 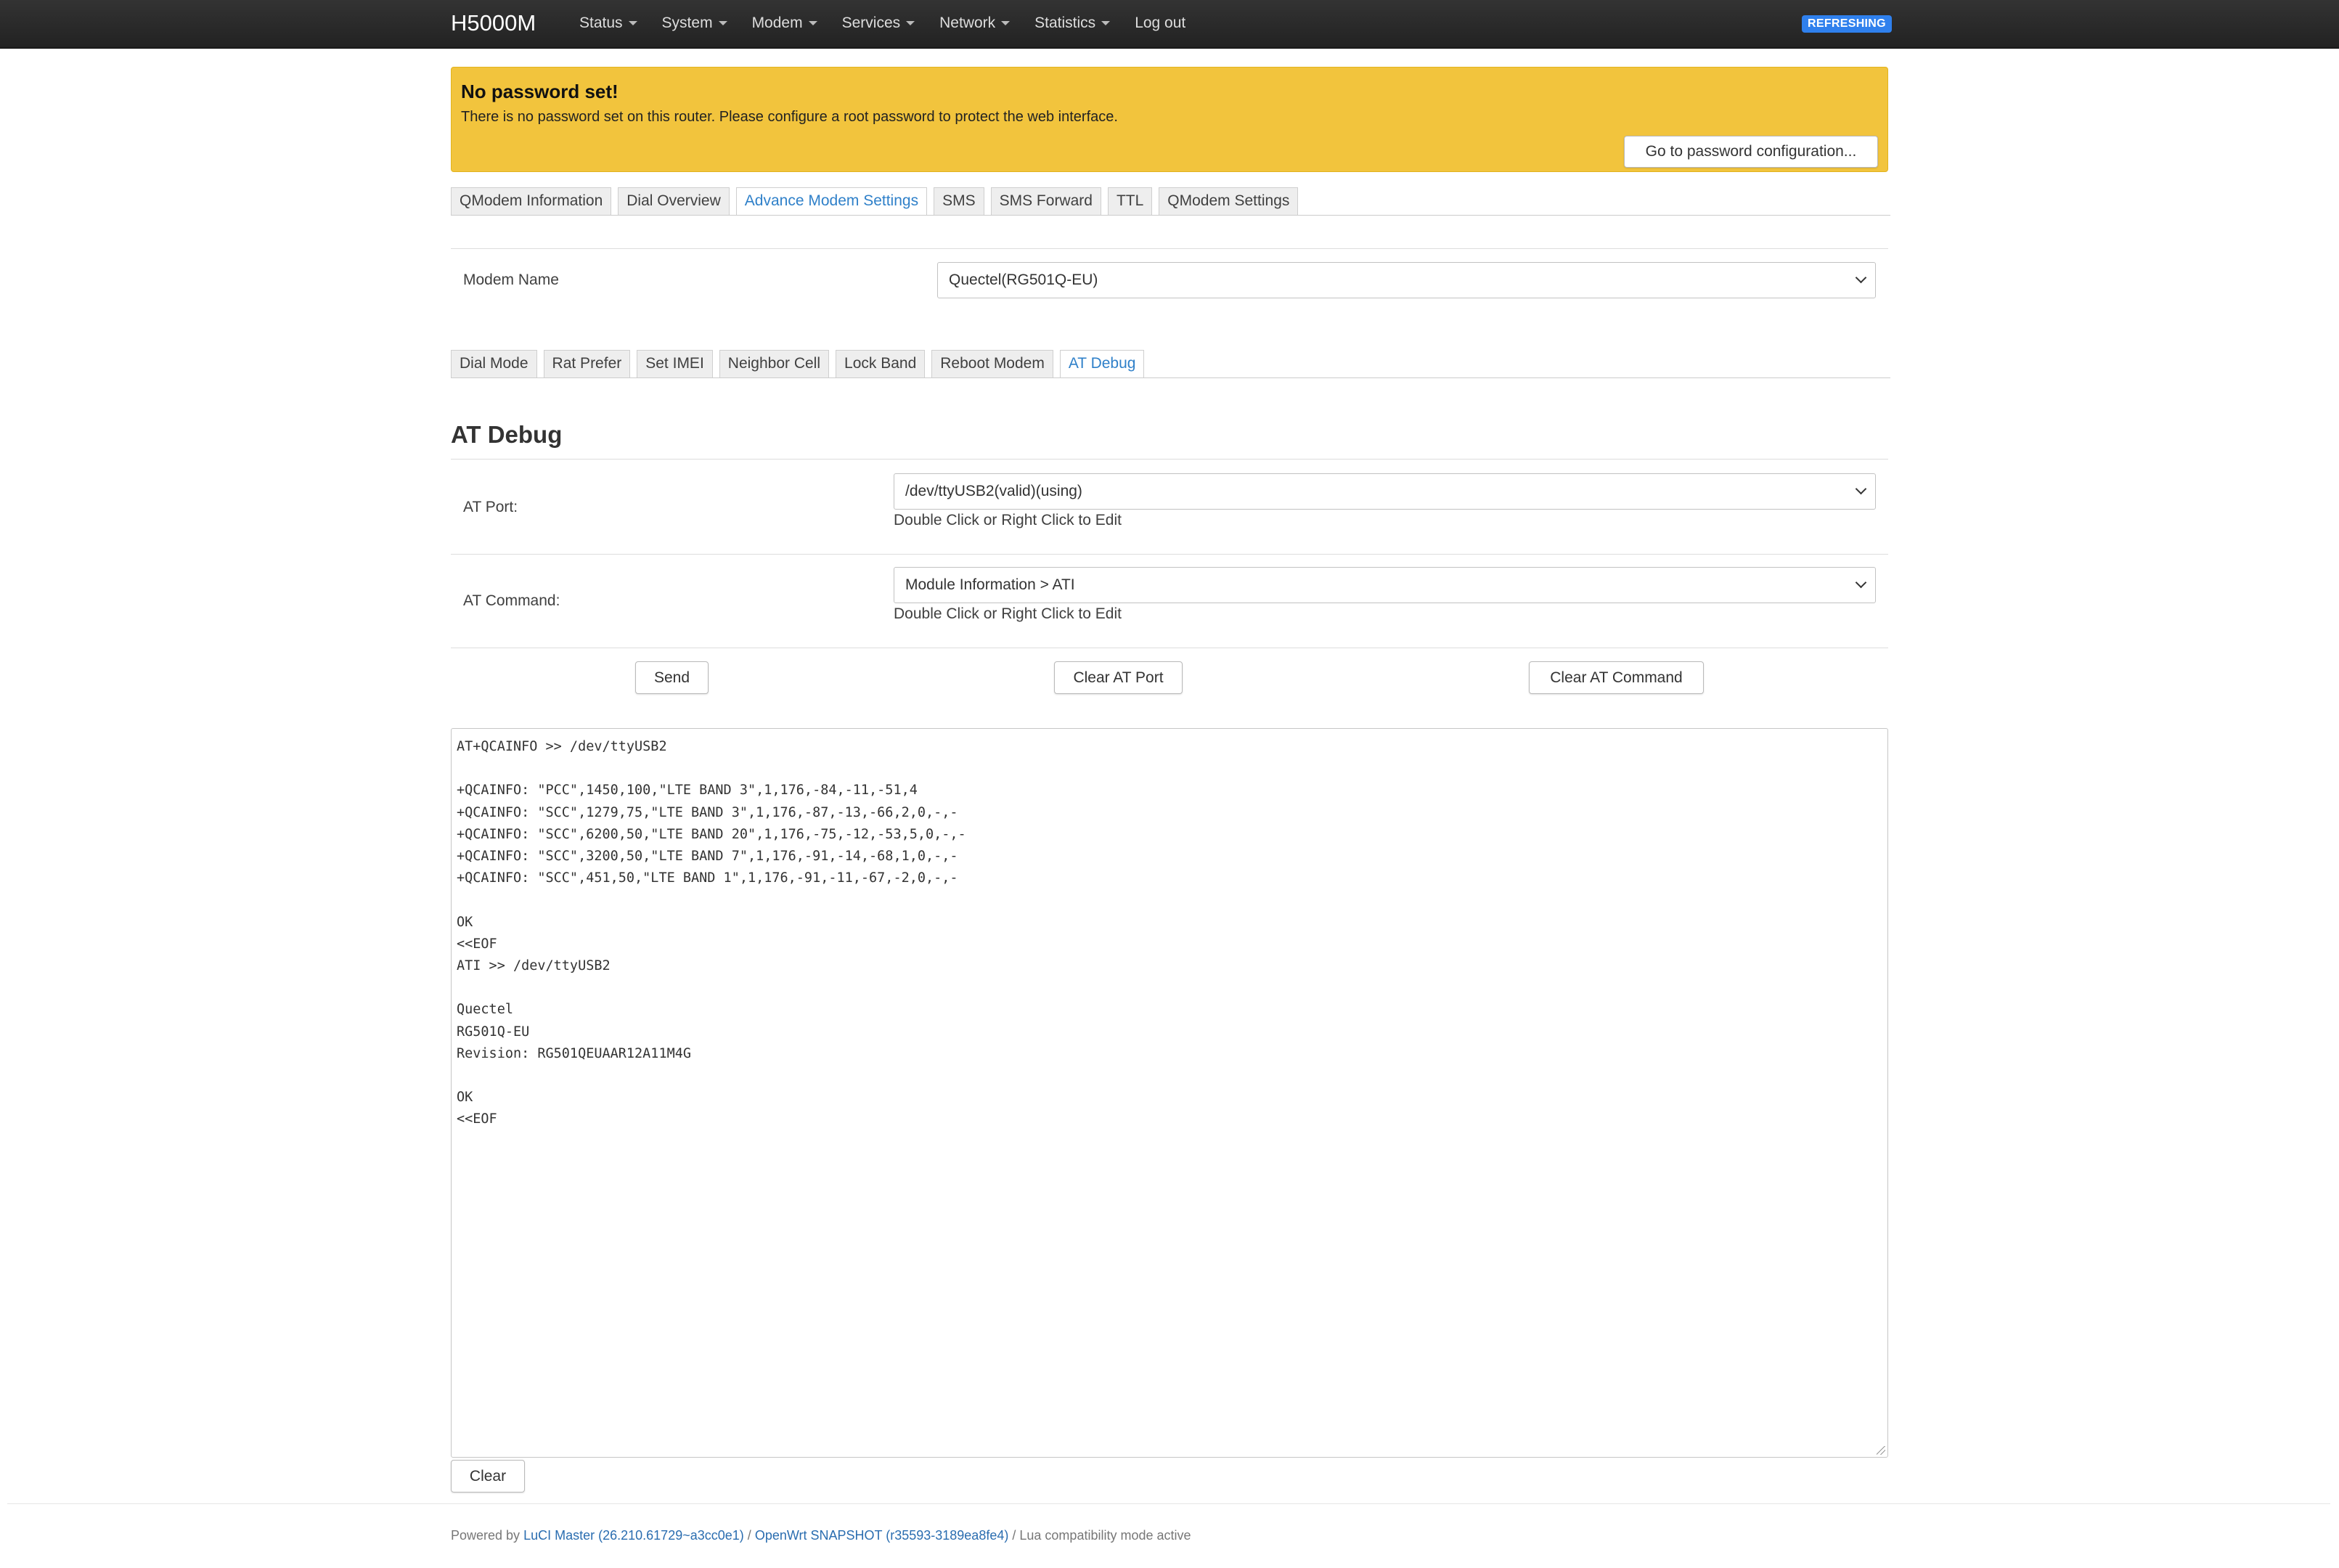 What do you see at coordinates (687, 23) in the screenshot?
I see `nav-system-label: System` at bounding box center [687, 23].